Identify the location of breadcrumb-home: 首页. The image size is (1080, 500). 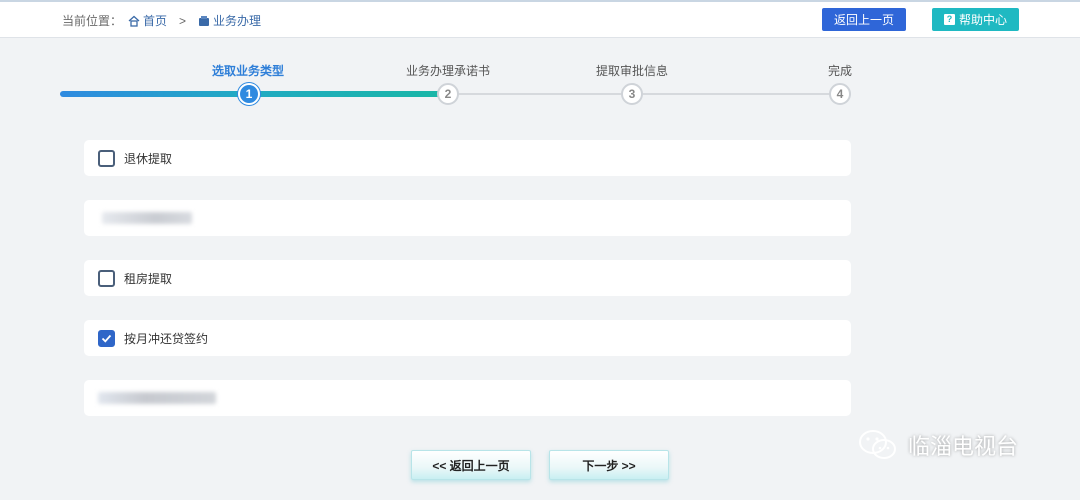
(147, 20).